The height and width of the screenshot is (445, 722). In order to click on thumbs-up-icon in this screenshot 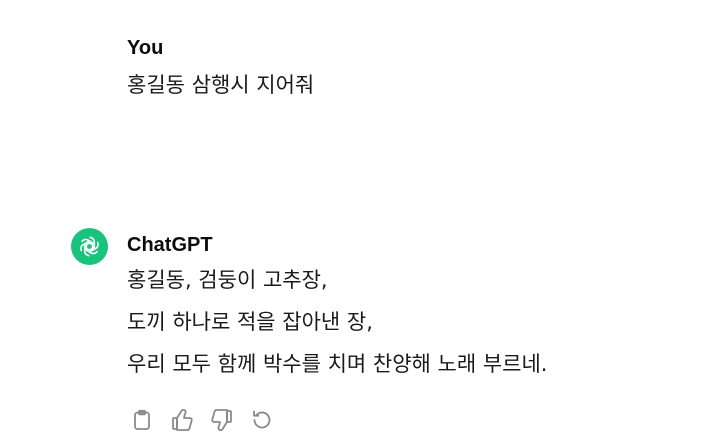, I will do `click(182, 420)`.